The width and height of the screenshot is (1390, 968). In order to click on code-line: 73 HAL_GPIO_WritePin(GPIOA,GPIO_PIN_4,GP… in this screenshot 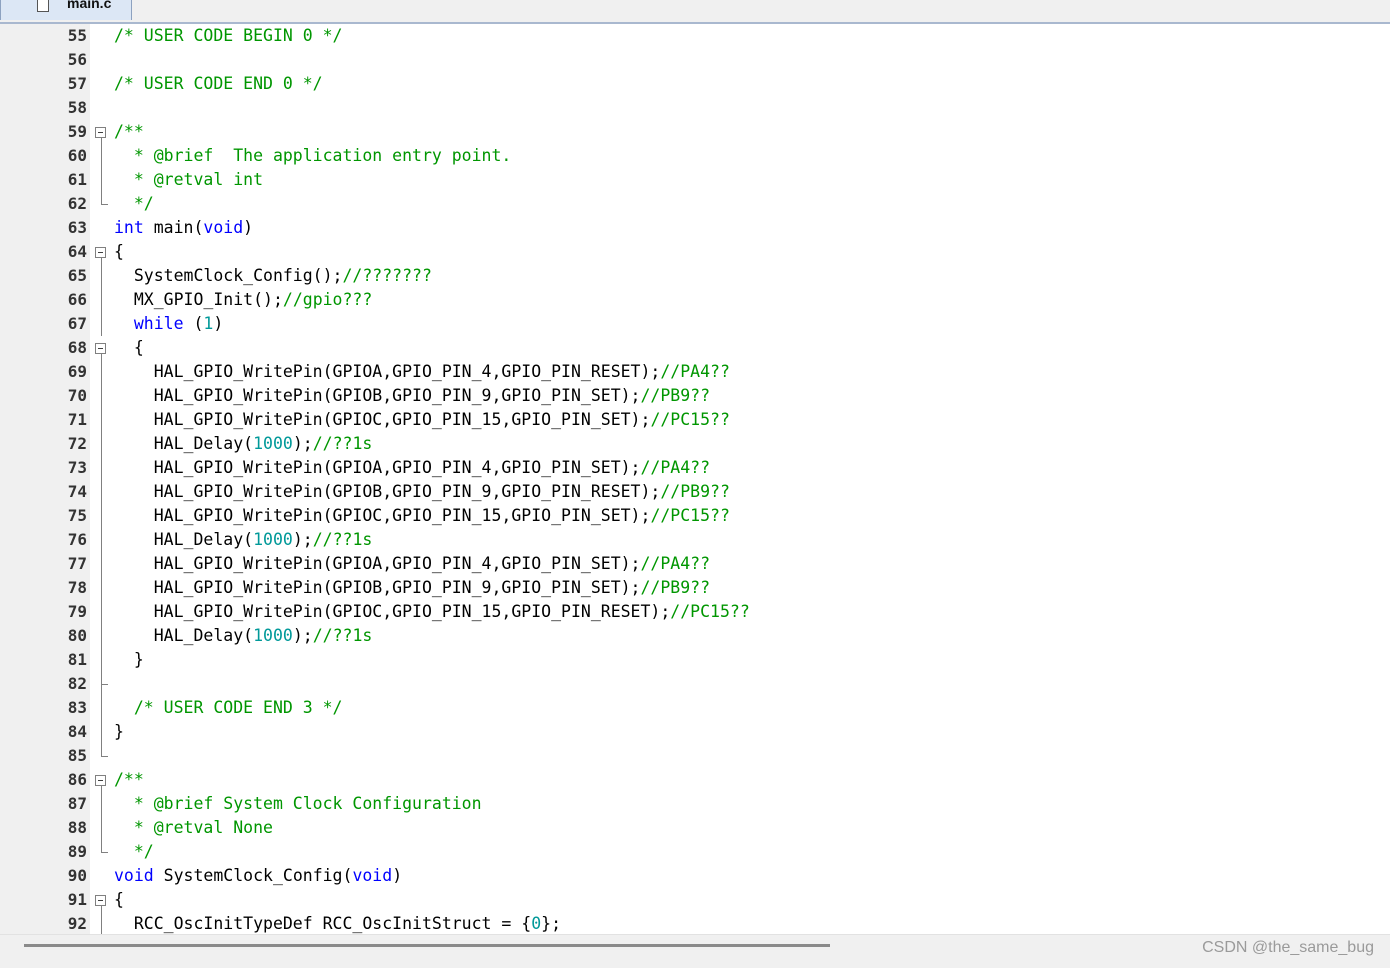, I will do `click(695, 468)`.